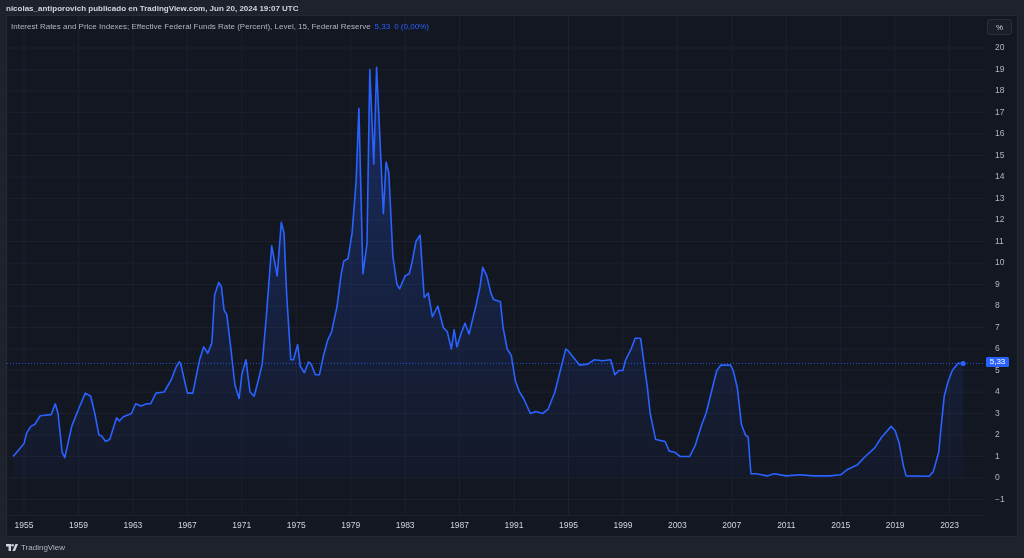 This screenshot has height=558, width=1024. I want to click on brand-name: TradingView, so click(43, 547).